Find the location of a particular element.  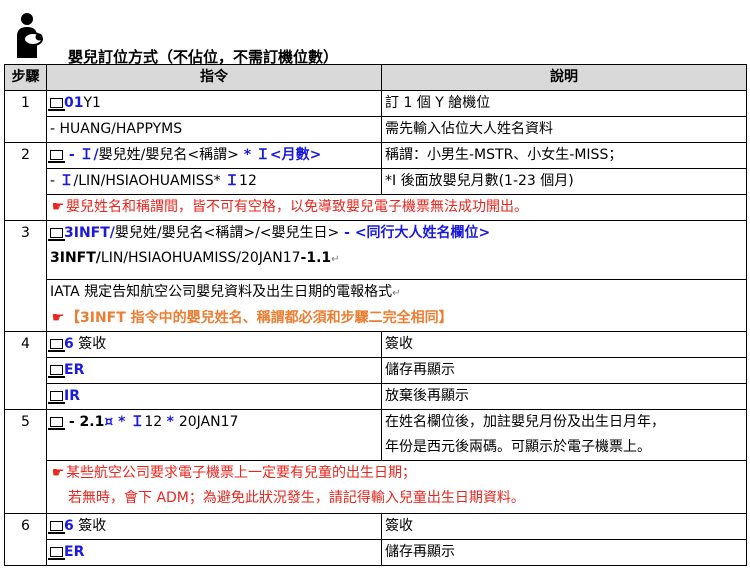

step-number: 3 is located at coordinates (25, 276).